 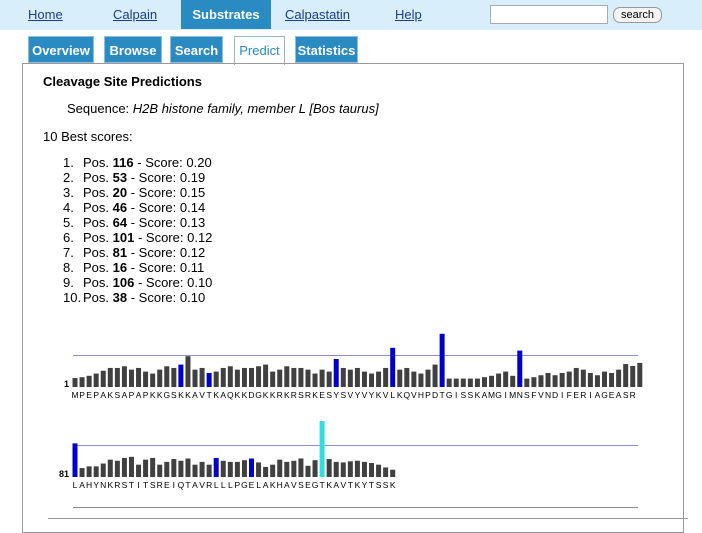 What do you see at coordinates (549, 14) in the screenshot?
I see `search-input` at bounding box center [549, 14].